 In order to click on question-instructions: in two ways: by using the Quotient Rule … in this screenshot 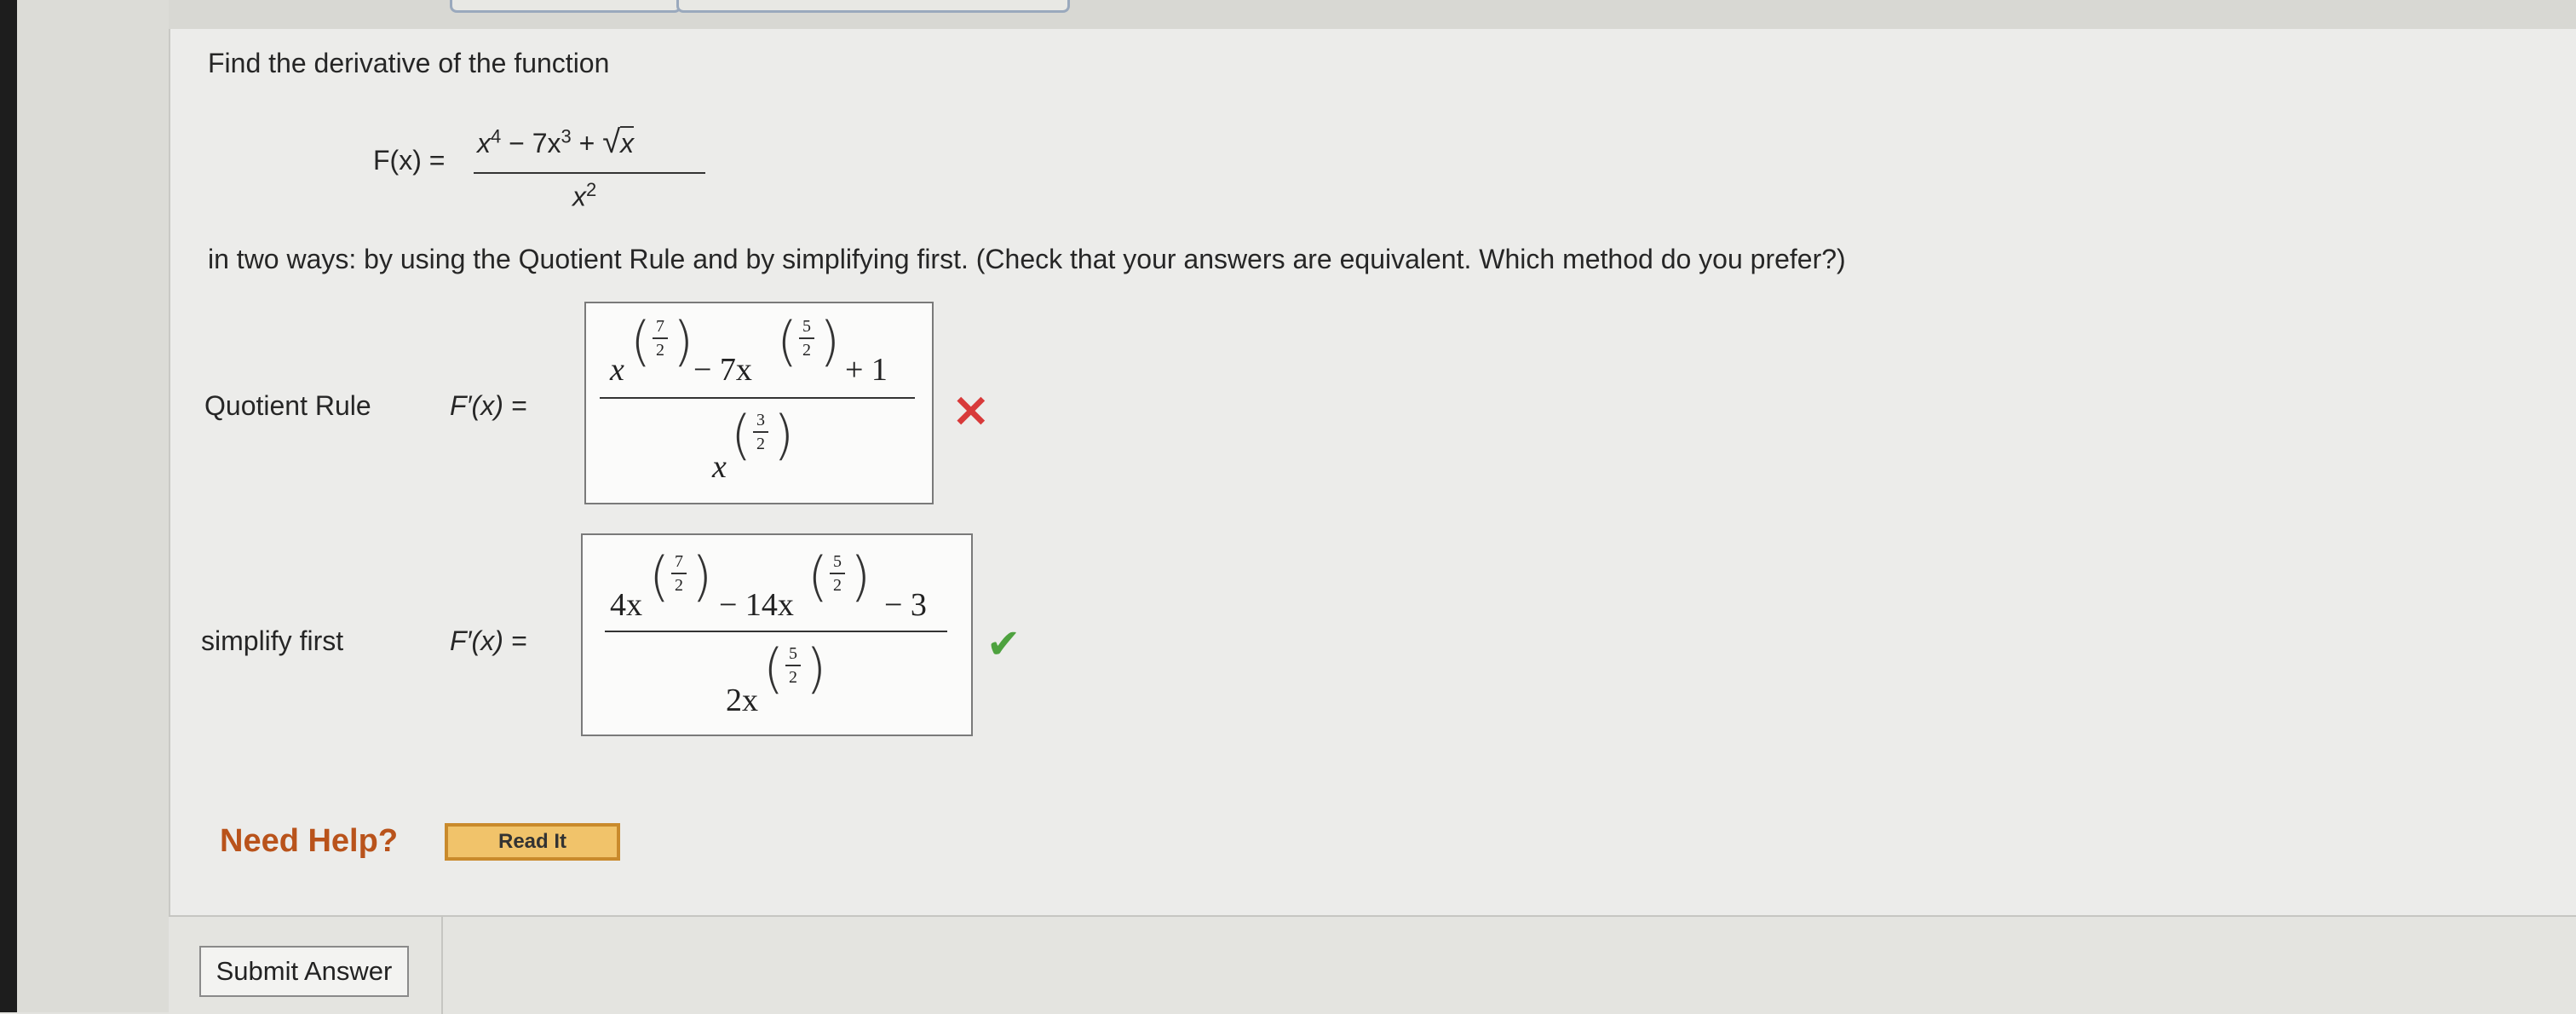, I will do `click(1027, 259)`.